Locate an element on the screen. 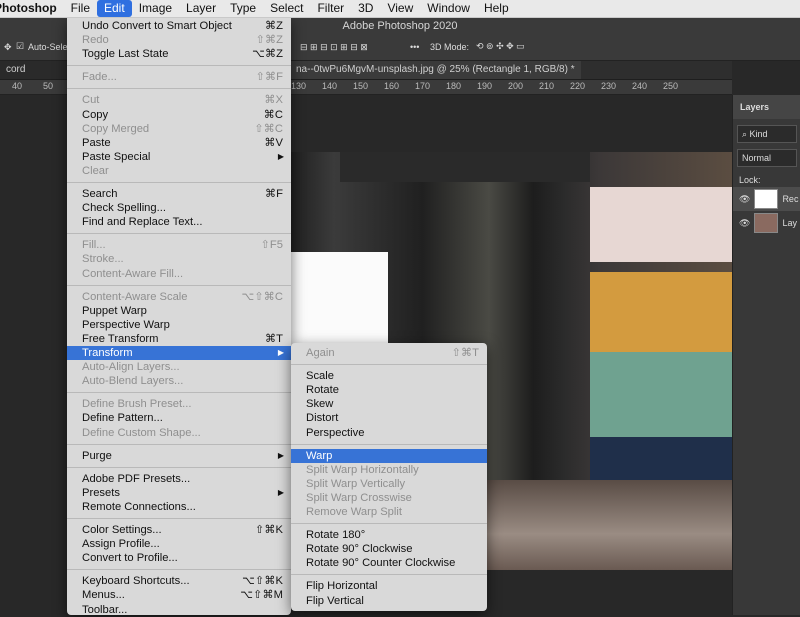  menu-item-distort: Distort is located at coordinates (389, 418).